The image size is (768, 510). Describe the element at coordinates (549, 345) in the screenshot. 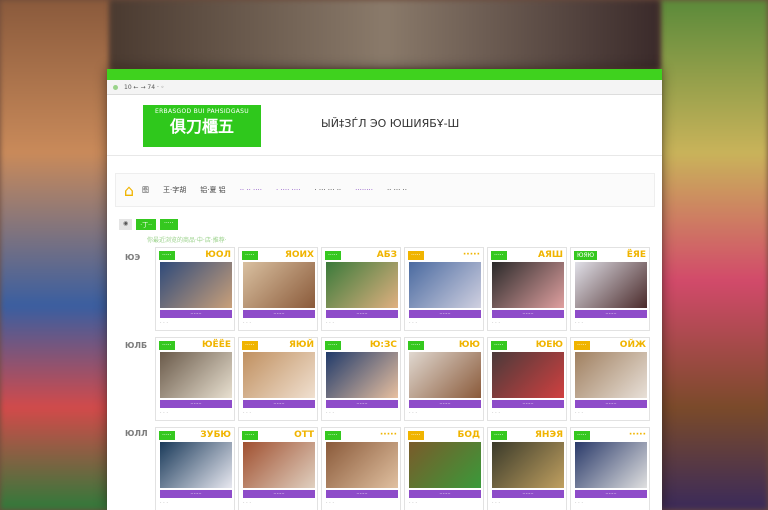

I see `product-price: ЮЕЮ` at that location.